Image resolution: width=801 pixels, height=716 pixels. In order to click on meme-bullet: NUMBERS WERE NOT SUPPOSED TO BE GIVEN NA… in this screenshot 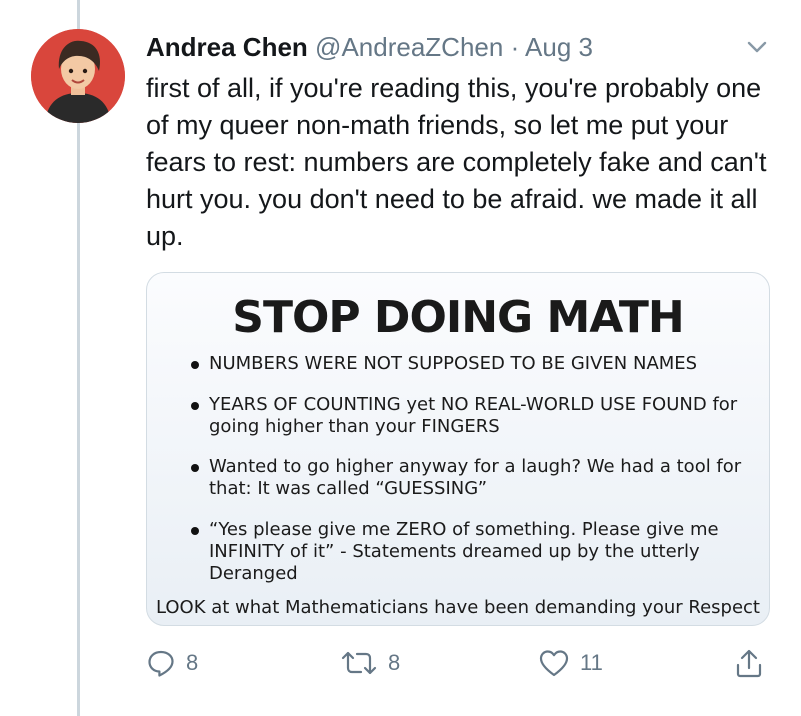, I will do `click(471, 364)`.